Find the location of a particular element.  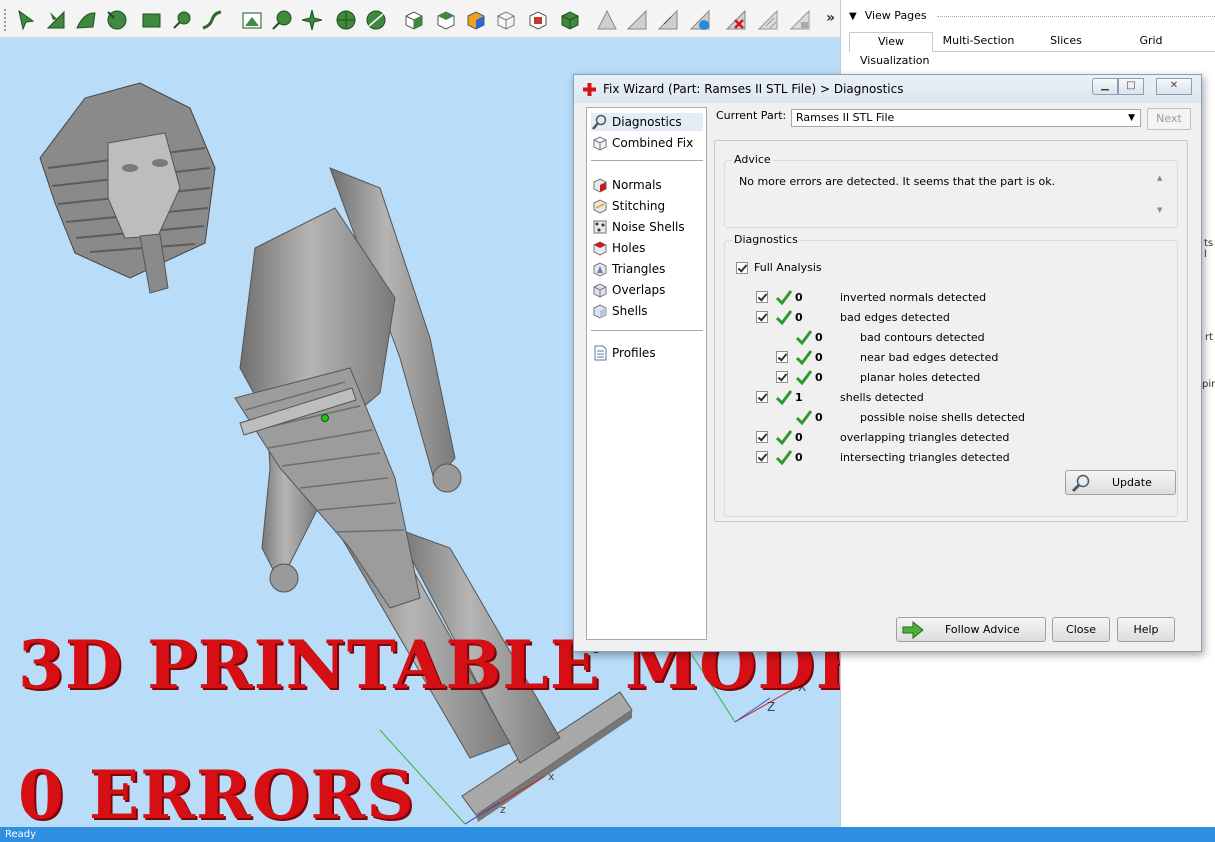

status-text: Ready is located at coordinates (21, 834).